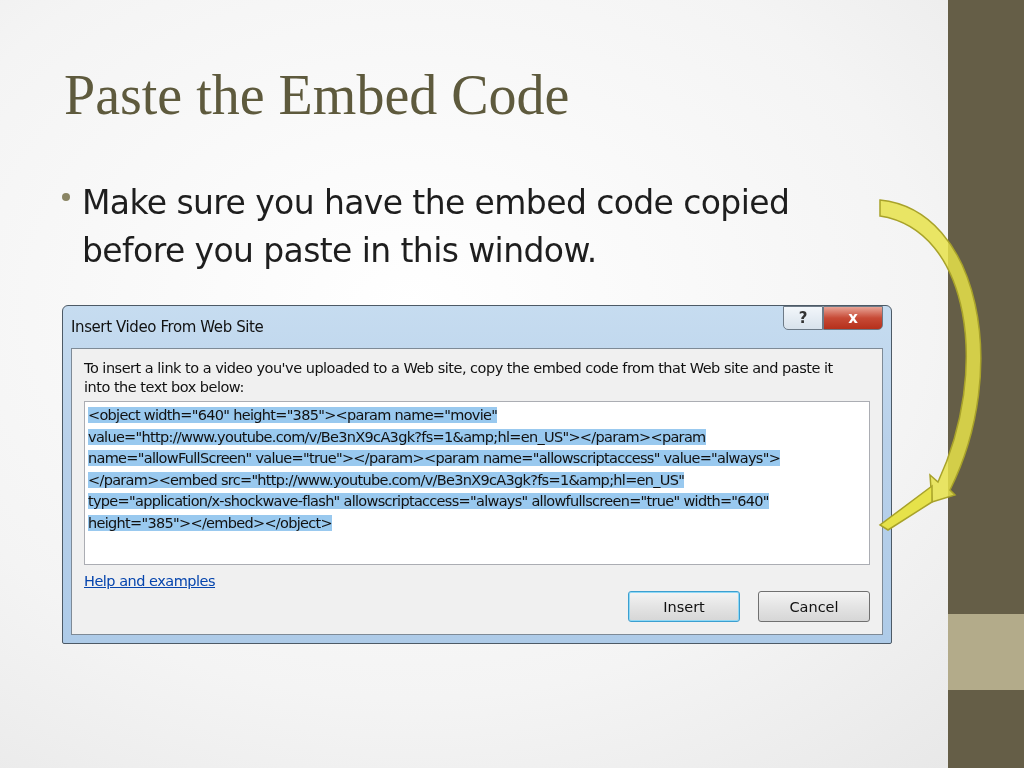 The width and height of the screenshot is (1024, 768). What do you see at coordinates (459, 378) in the screenshot?
I see `instructions-text: To insert a link to a video you've uploaded to a Web site, copy the embed code from that Web site and paste it into the text box below:` at bounding box center [459, 378].